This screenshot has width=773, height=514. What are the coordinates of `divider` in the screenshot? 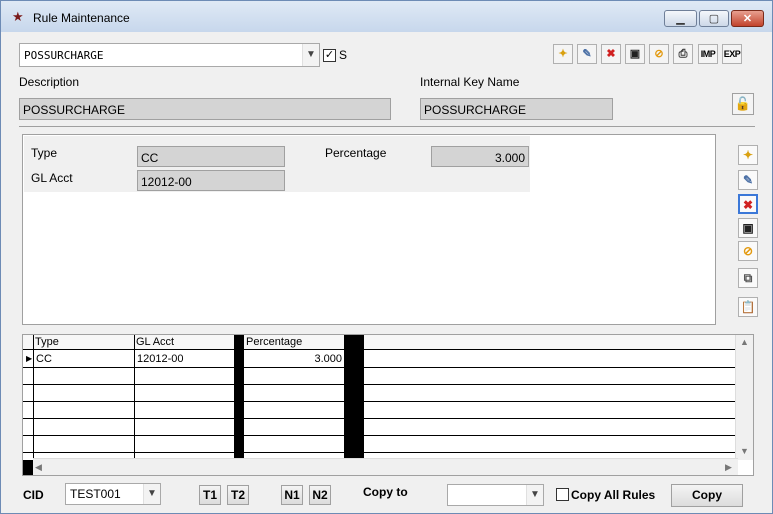 It's located at (387, 126).